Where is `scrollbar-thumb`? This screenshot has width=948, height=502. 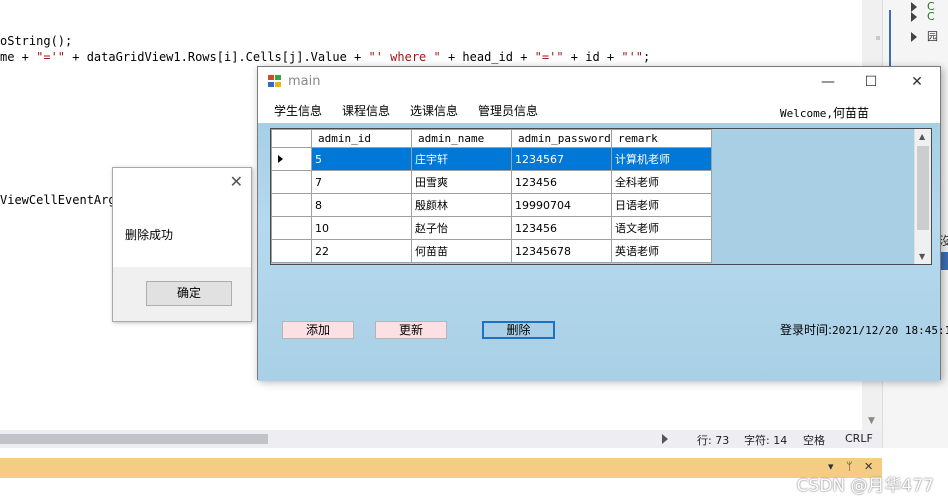 scrollbar-thumb is located at coordinates (923, 188).